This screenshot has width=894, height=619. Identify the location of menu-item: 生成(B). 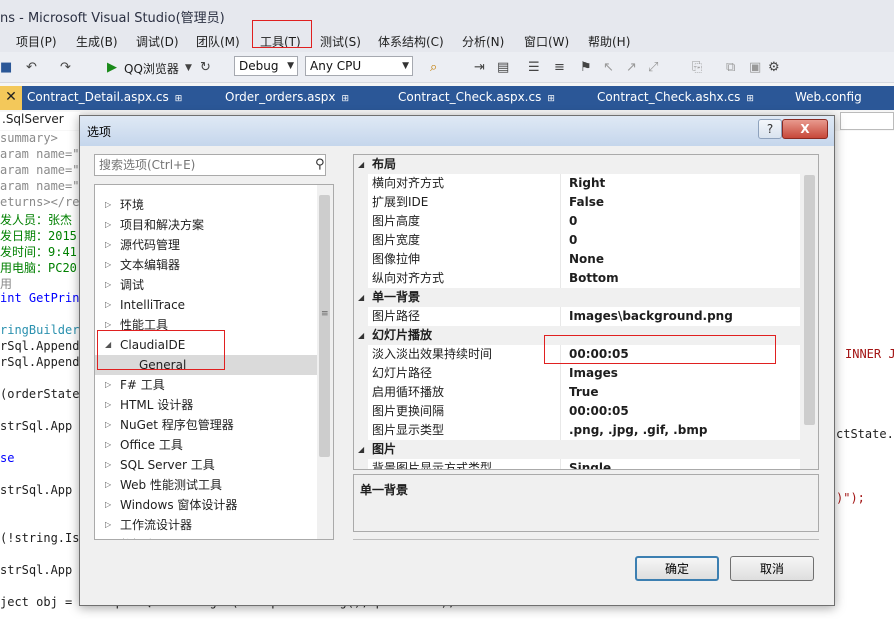
(97, 41).